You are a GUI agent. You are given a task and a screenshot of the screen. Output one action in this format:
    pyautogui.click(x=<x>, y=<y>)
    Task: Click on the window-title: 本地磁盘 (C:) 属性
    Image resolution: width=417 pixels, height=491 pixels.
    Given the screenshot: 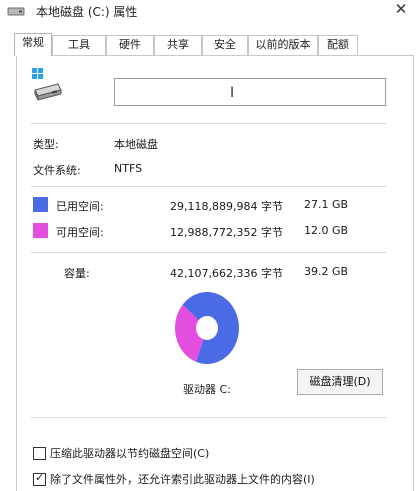 What is the action you would take?
    pyautogui.click(x=87, y=12)
    